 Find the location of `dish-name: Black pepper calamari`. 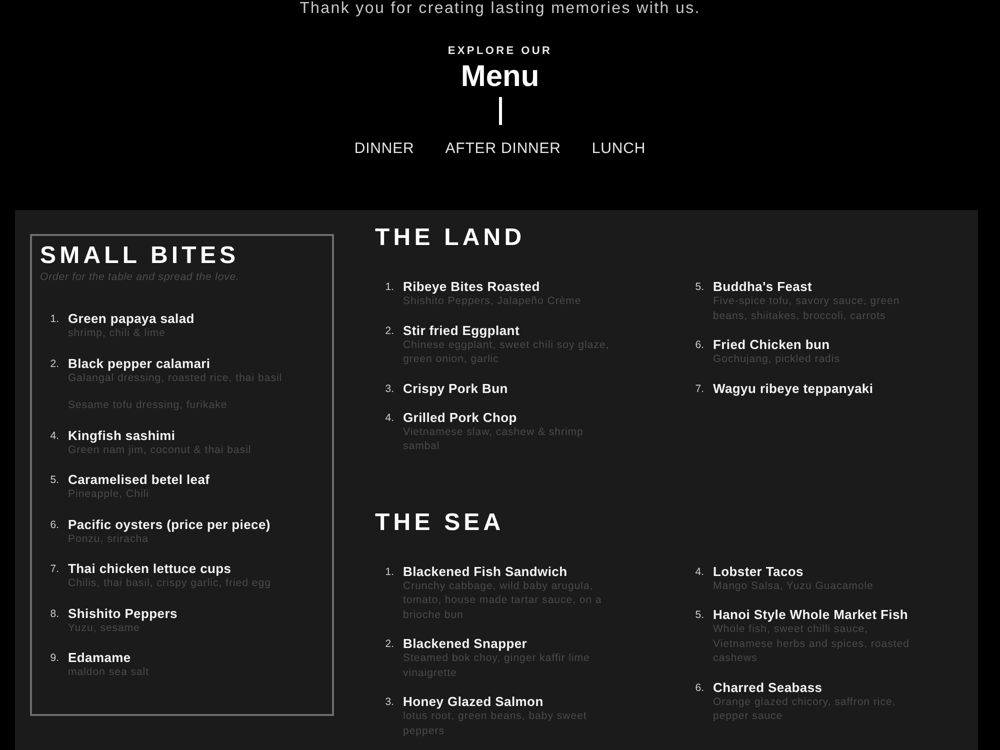

dish-name: Black pepper calamari is located at coordinates (139, 363).